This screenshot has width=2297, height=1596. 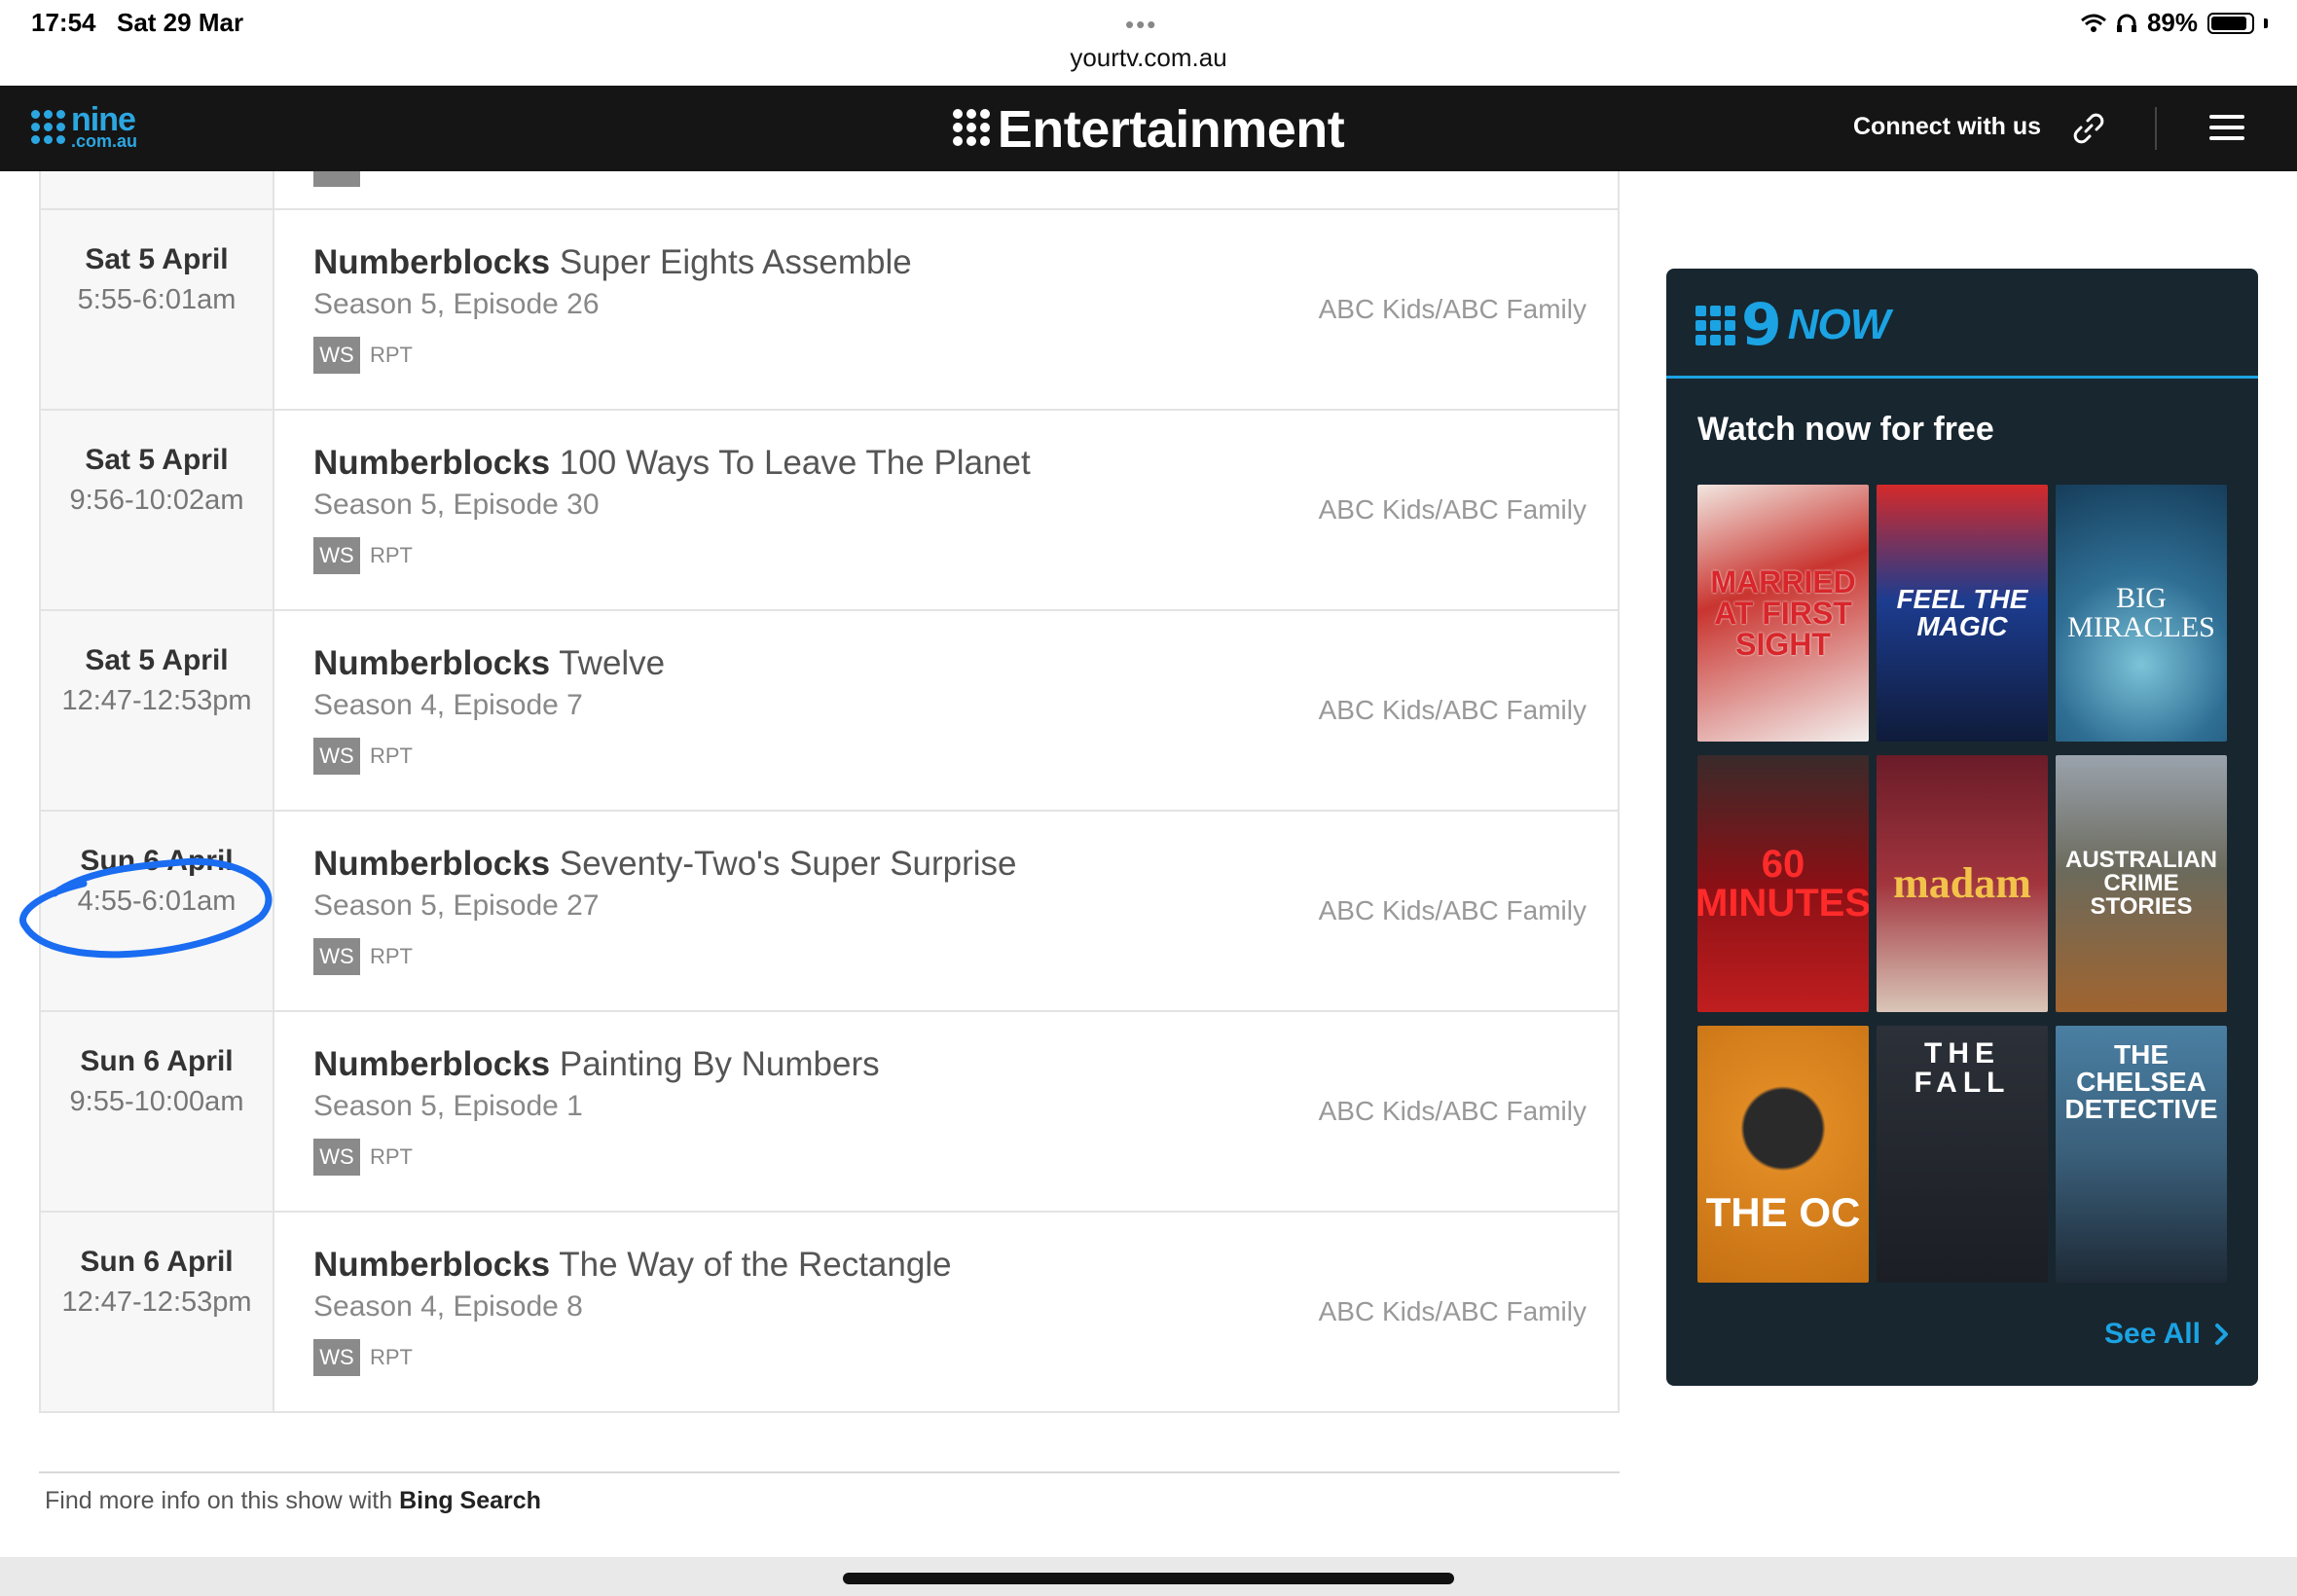 I want to click on ninenow-divider, so click(x=1962, y=378).